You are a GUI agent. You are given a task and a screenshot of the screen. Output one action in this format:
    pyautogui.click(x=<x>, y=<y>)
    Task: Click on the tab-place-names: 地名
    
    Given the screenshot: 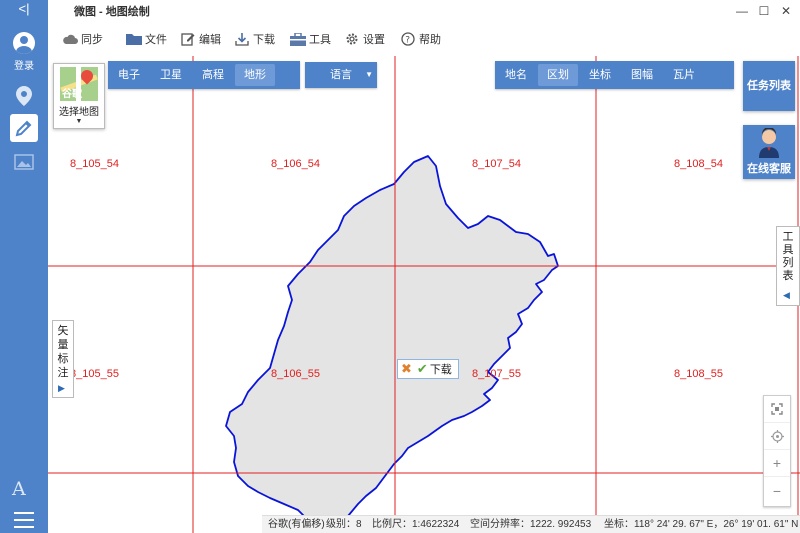 What is the action you would take?
    pyautogui.click(x=516, y=75)
    